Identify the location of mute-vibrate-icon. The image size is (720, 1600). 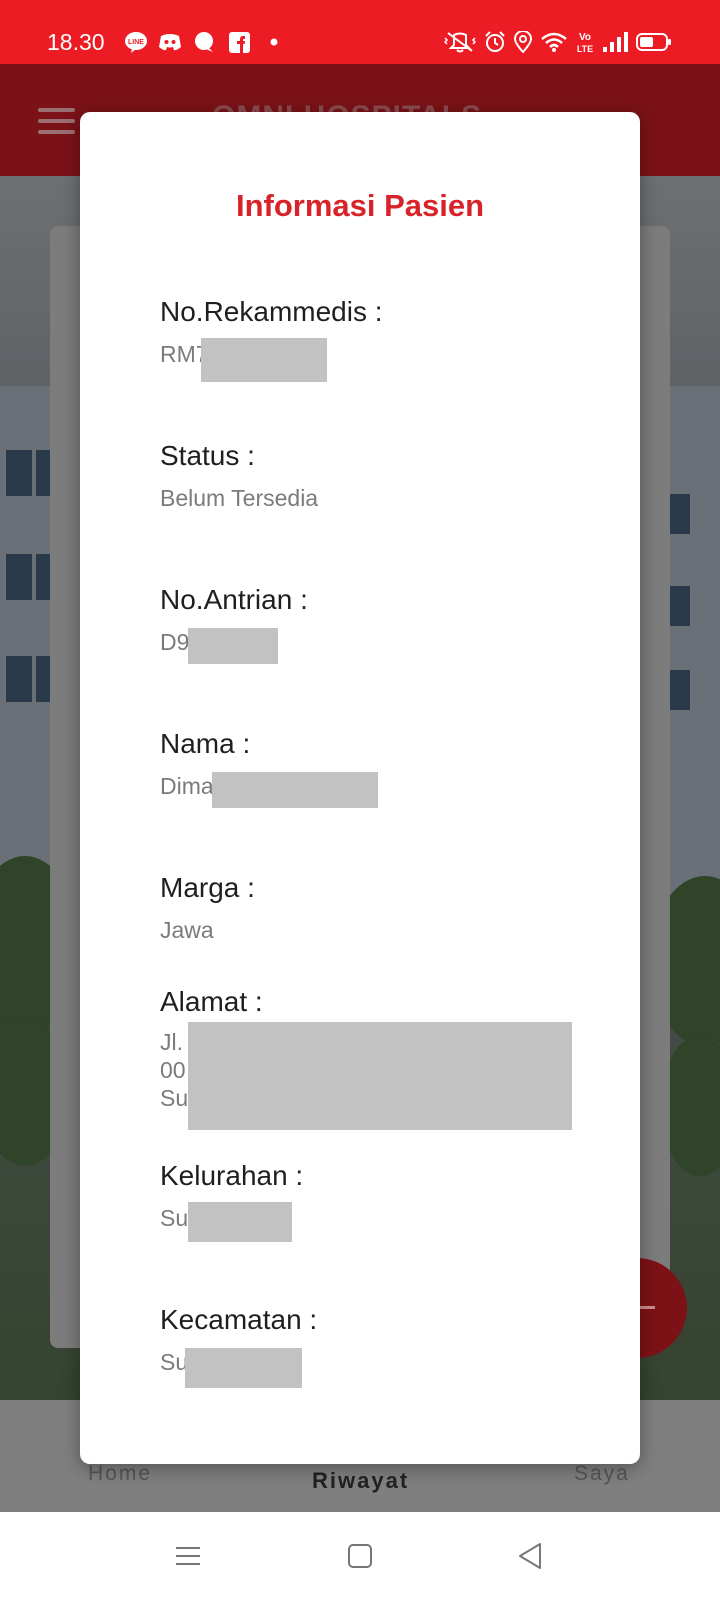
(460, 42).